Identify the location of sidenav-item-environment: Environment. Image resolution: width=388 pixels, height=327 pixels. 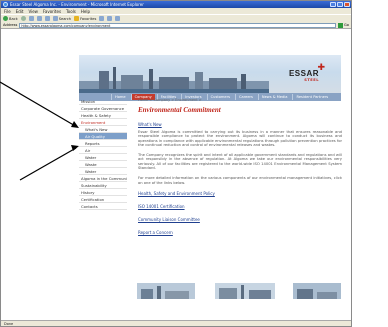
(103, 122).